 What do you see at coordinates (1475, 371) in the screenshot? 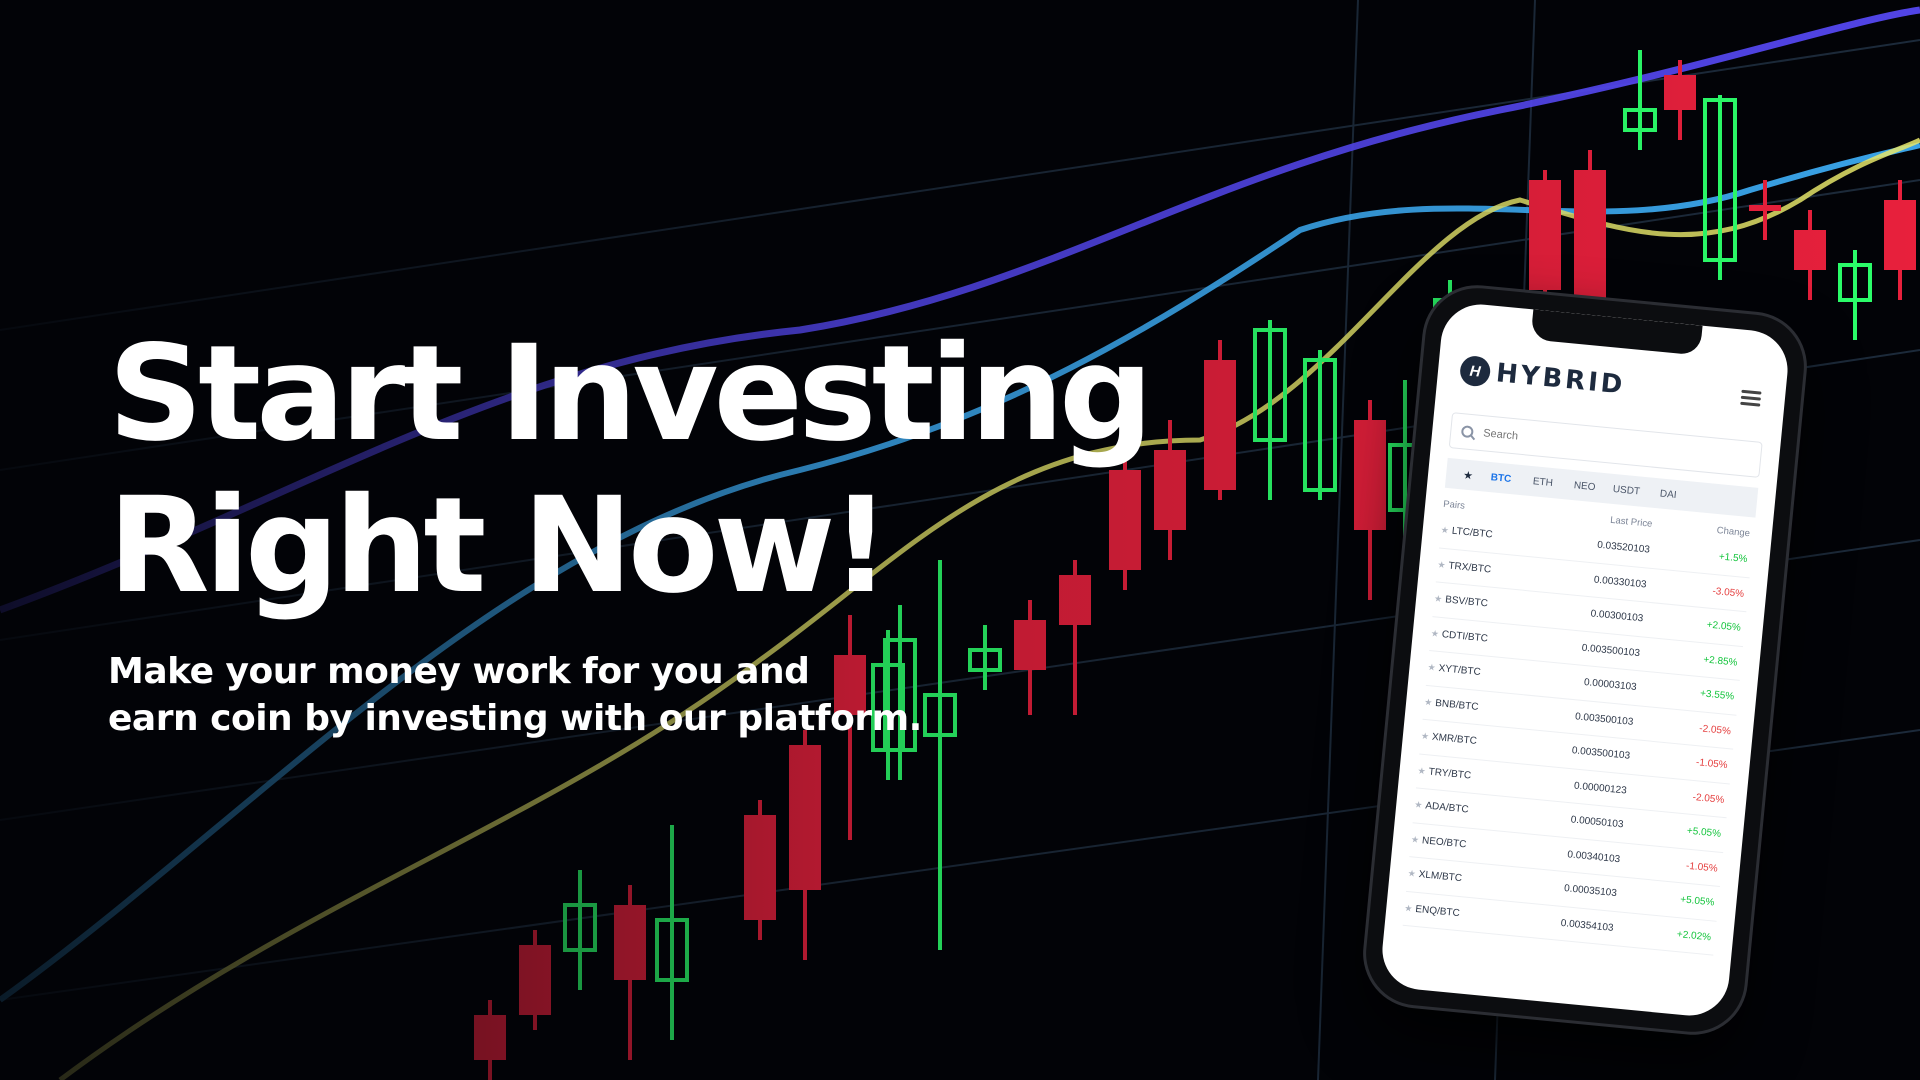
I see `hybrid-logo-icon: H` at bounding box center [1475, 371].